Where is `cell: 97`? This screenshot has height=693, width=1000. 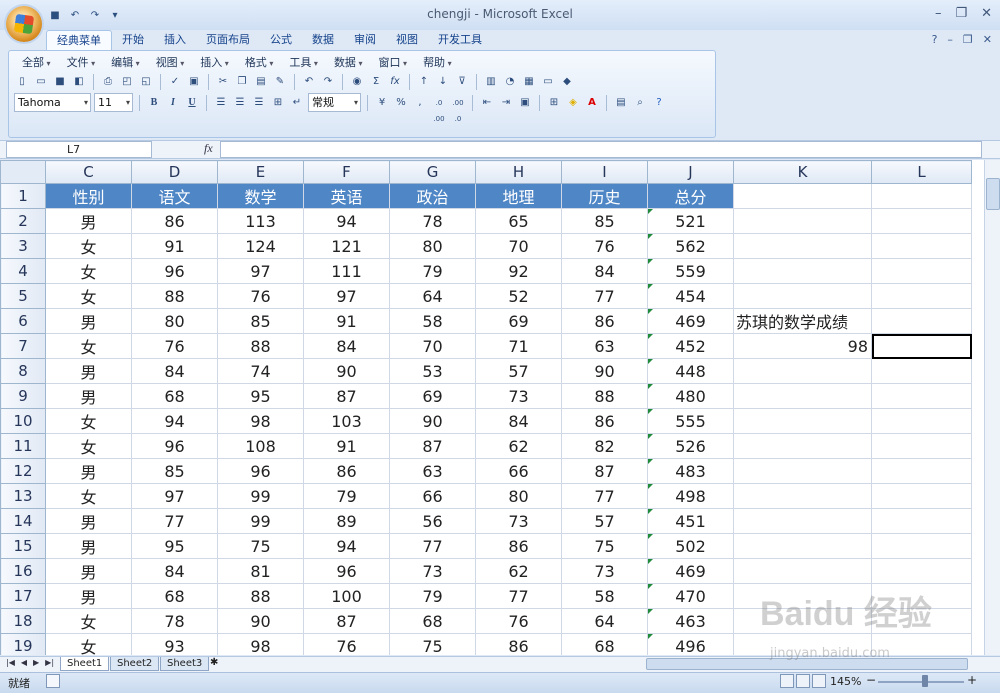
cell: 97 is located at coordinates (260, 271).